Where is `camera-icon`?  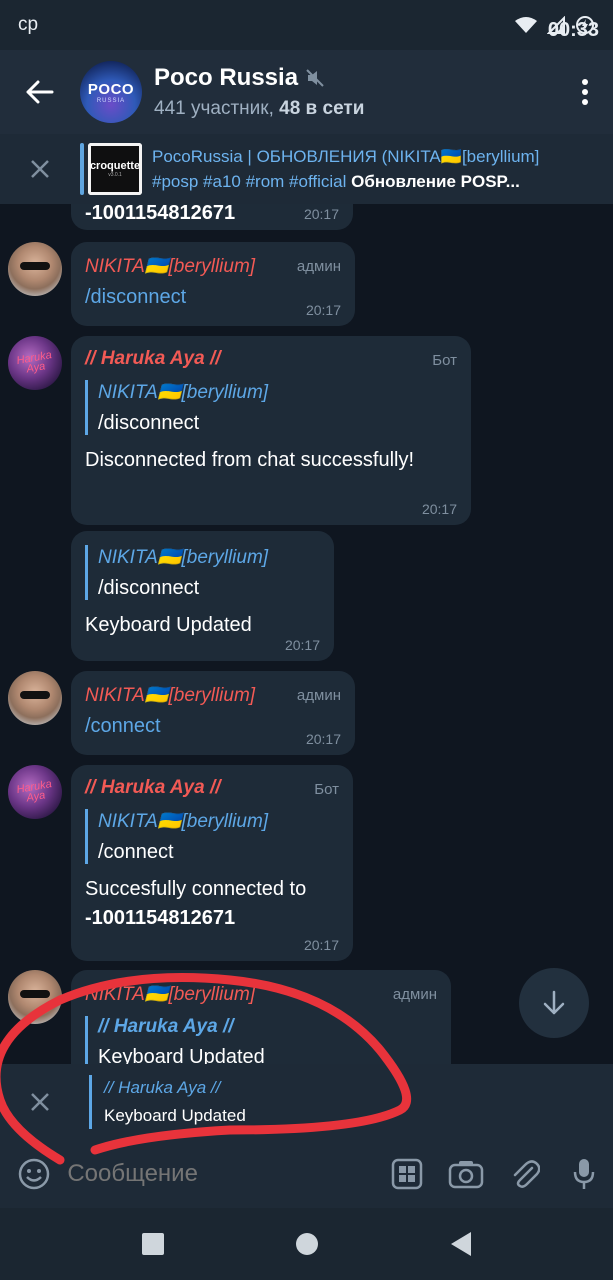
camera-icon is located at coordinates (465, 1175).